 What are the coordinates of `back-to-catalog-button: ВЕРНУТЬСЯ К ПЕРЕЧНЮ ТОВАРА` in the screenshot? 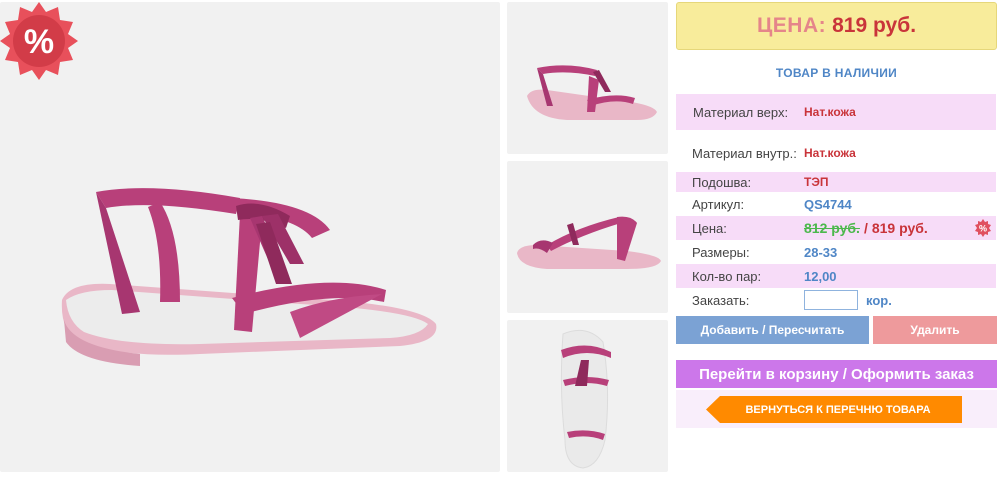 It's located at (834, 409).